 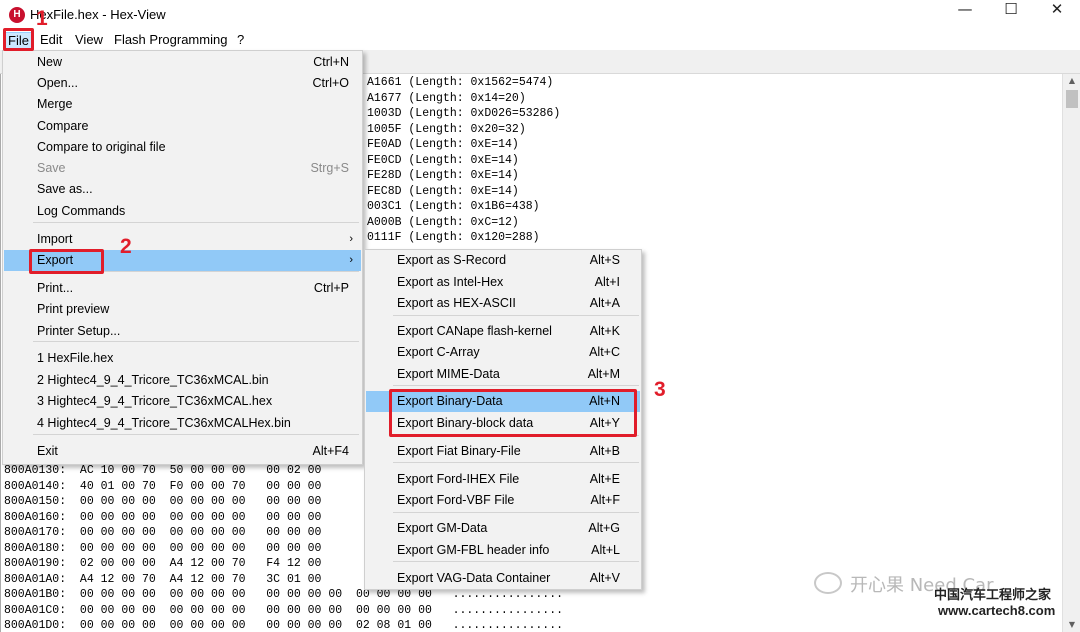 I want to click on menu-item-label: Export GM-FBL header info, so click(x=473, y=550).